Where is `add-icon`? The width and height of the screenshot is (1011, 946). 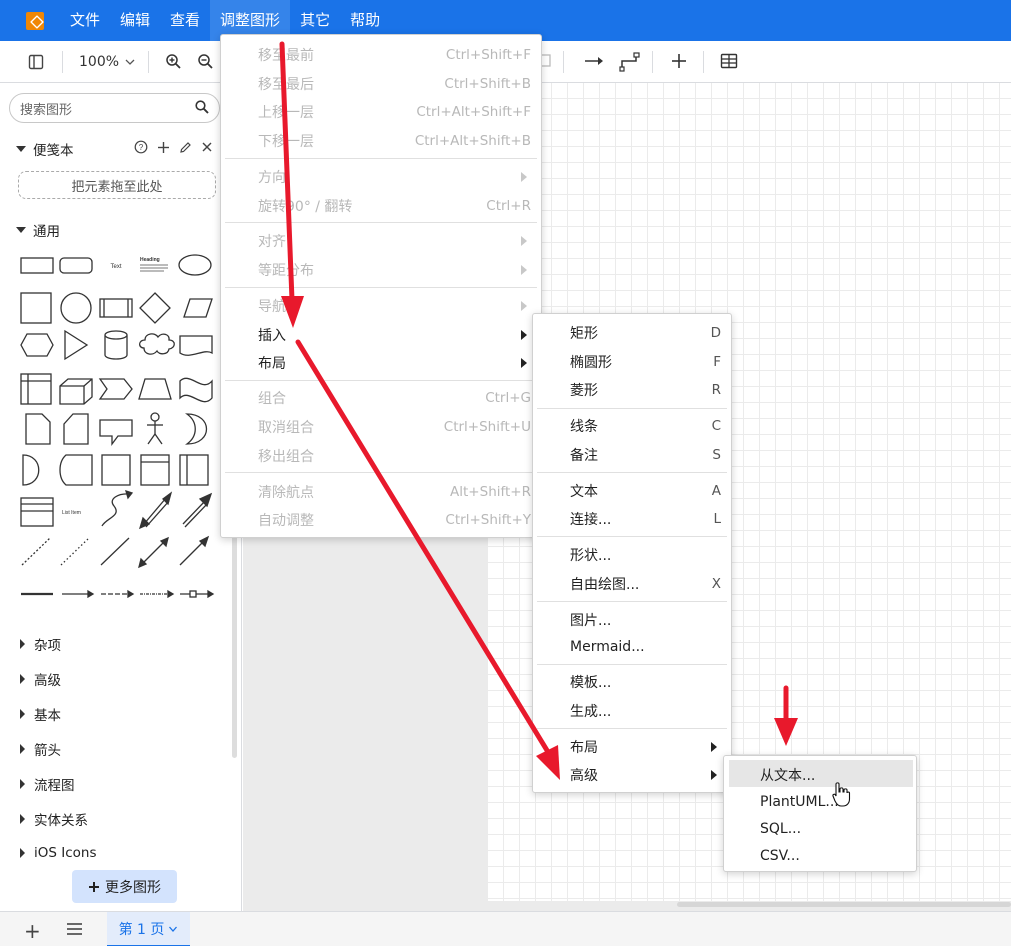
add-icon is located at coordinates (163, 147).